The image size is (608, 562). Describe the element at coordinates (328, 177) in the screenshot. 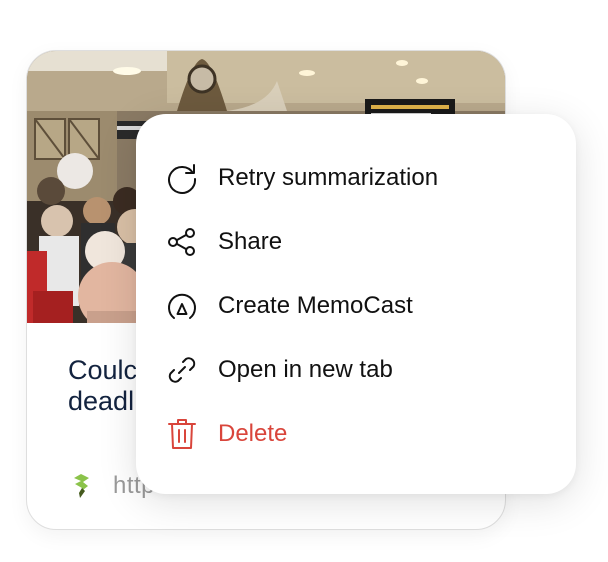

I see `menu-item-label: Retry summarization` at that location.